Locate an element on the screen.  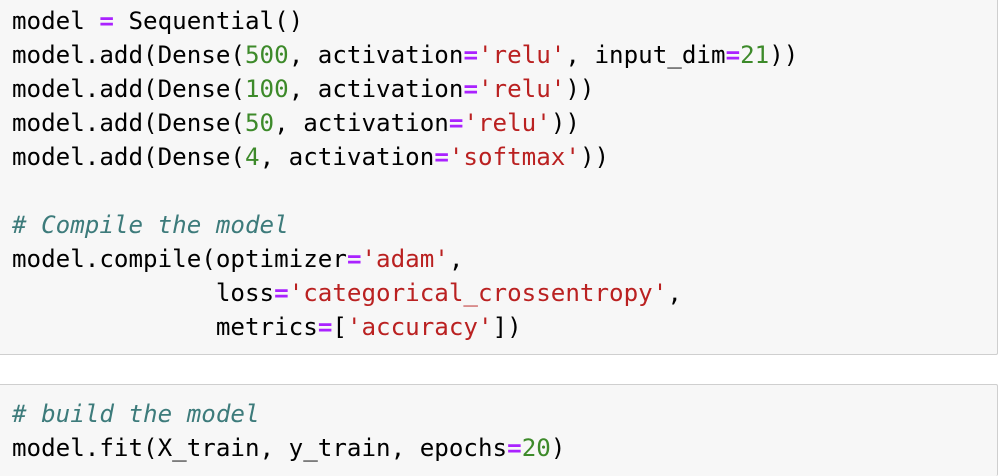
code-line: model.add(Dense(100, activation='relu')) is located at coordinates (405, 89).